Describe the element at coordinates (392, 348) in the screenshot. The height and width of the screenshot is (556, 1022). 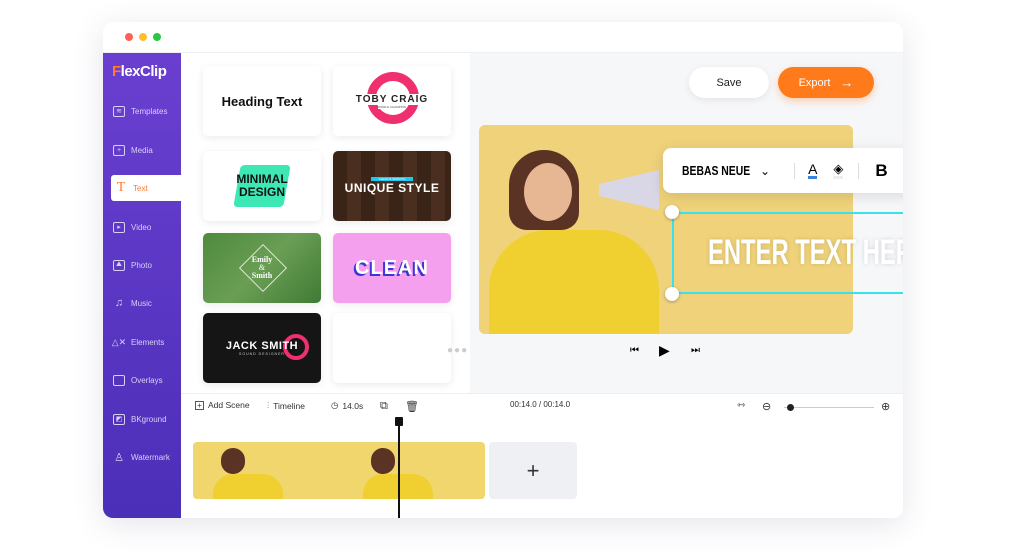
I see `template-blank` at that location.